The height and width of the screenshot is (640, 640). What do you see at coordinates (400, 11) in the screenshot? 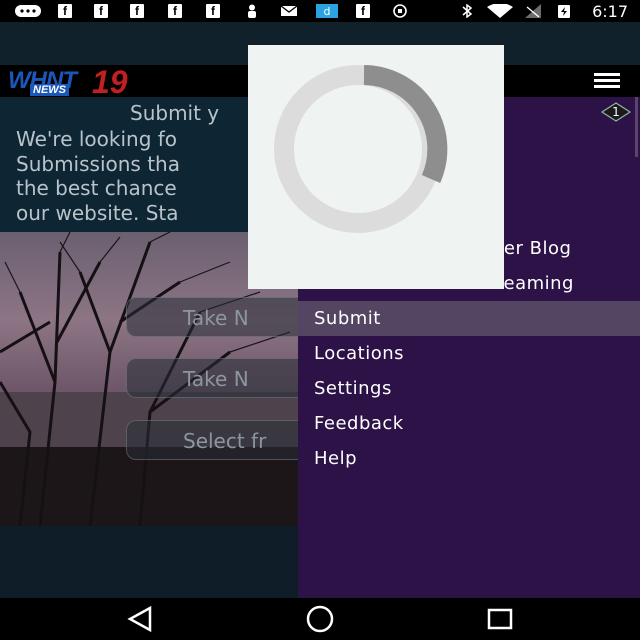
I see `circle-icon` at bounding box center [400, 11].